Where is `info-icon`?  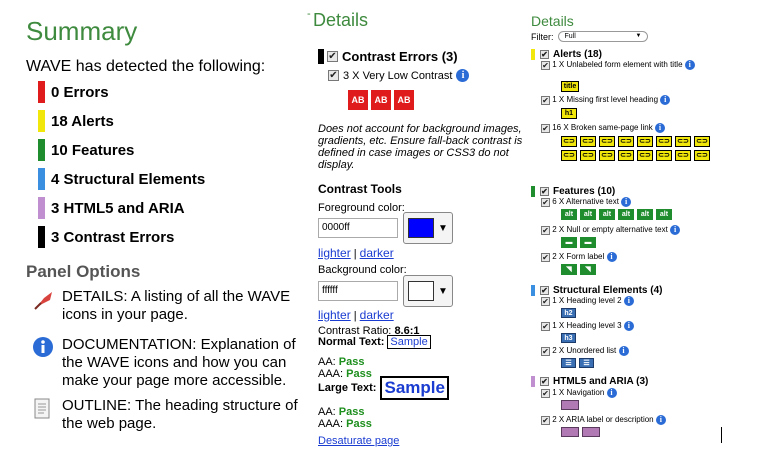 info-icon is located at coordinates (45, 363).